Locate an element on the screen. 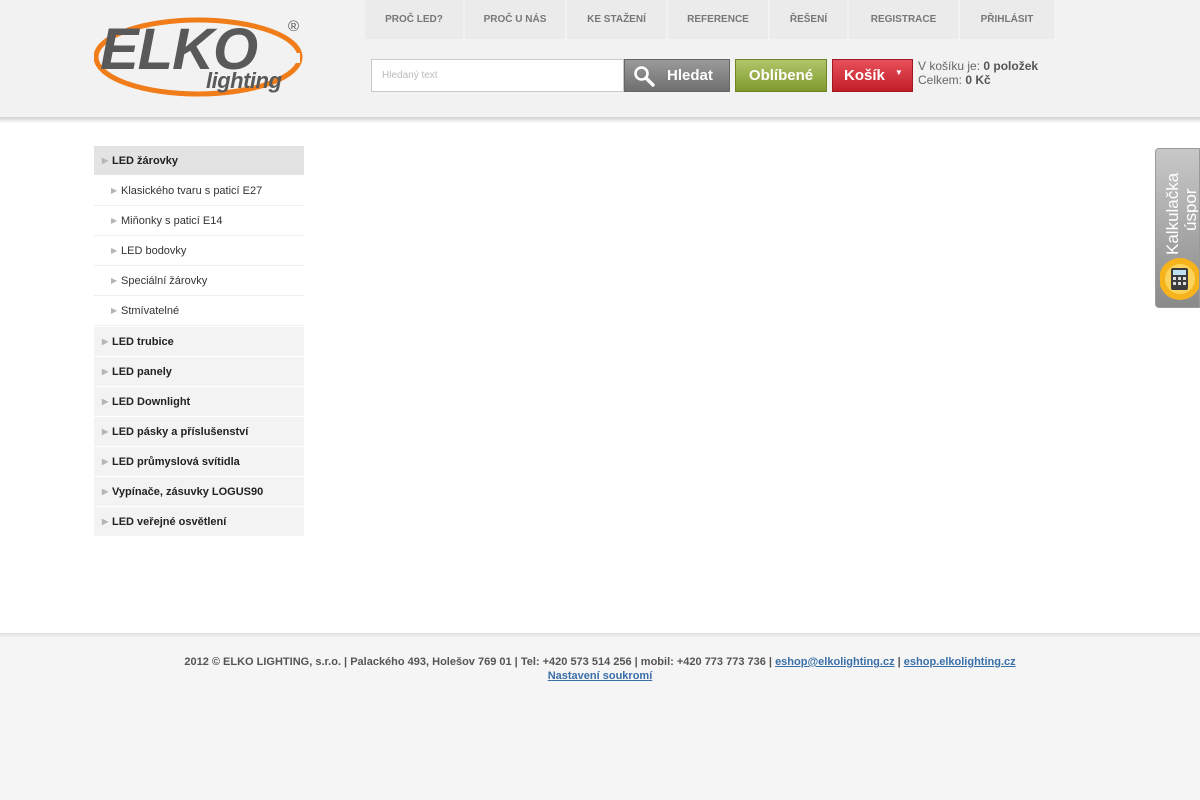 The width and height of the screenshot is (1200, 800). footer-site-link: eshop.elkolighting.cz is located at coordinates (960, 662).